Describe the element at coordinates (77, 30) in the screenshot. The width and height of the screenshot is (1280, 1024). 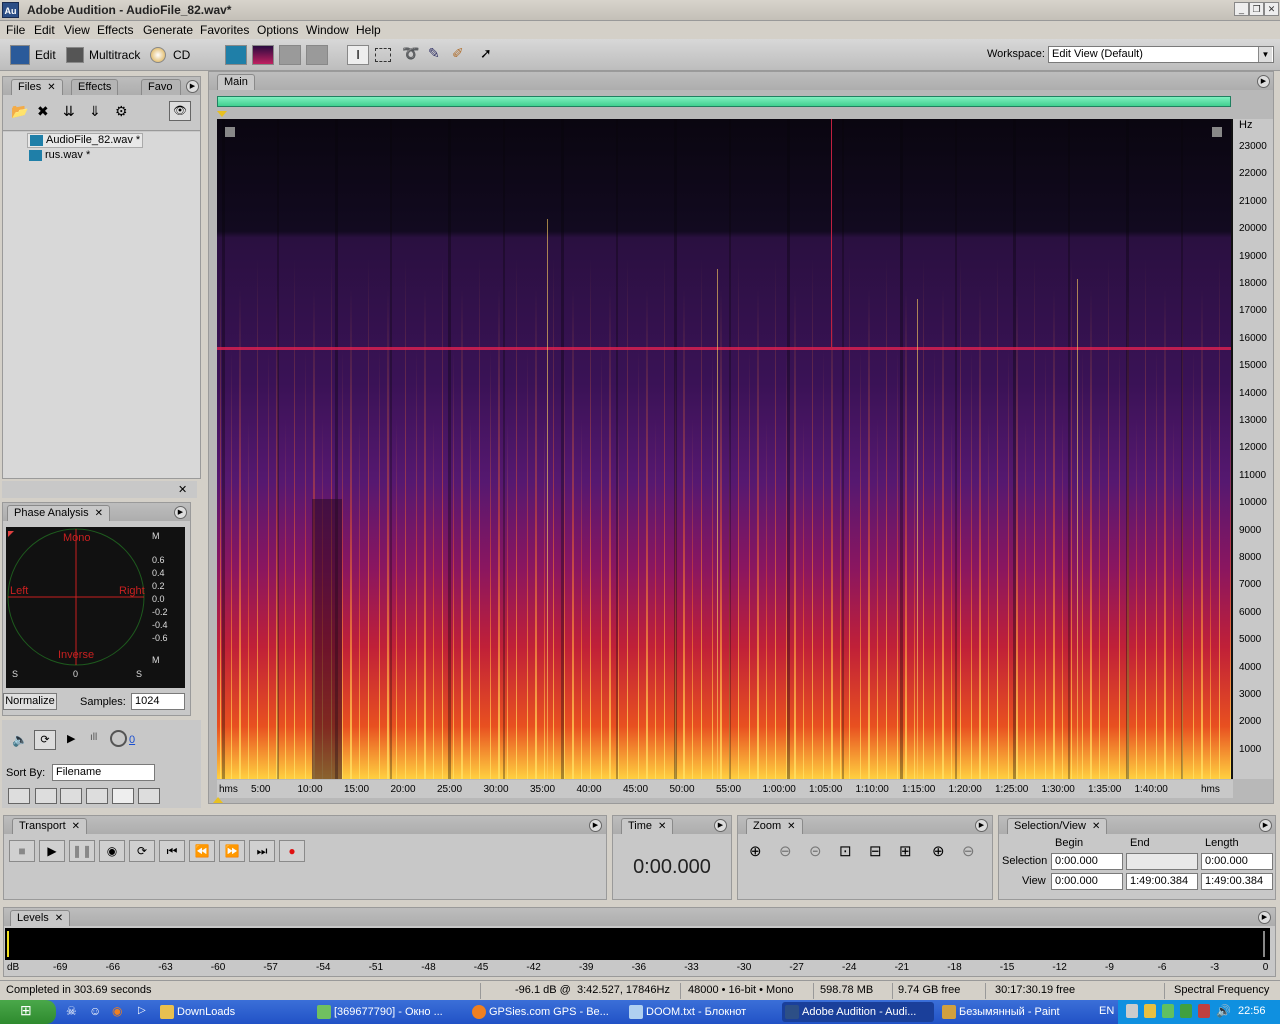
I see `menu-view: View` at that location.